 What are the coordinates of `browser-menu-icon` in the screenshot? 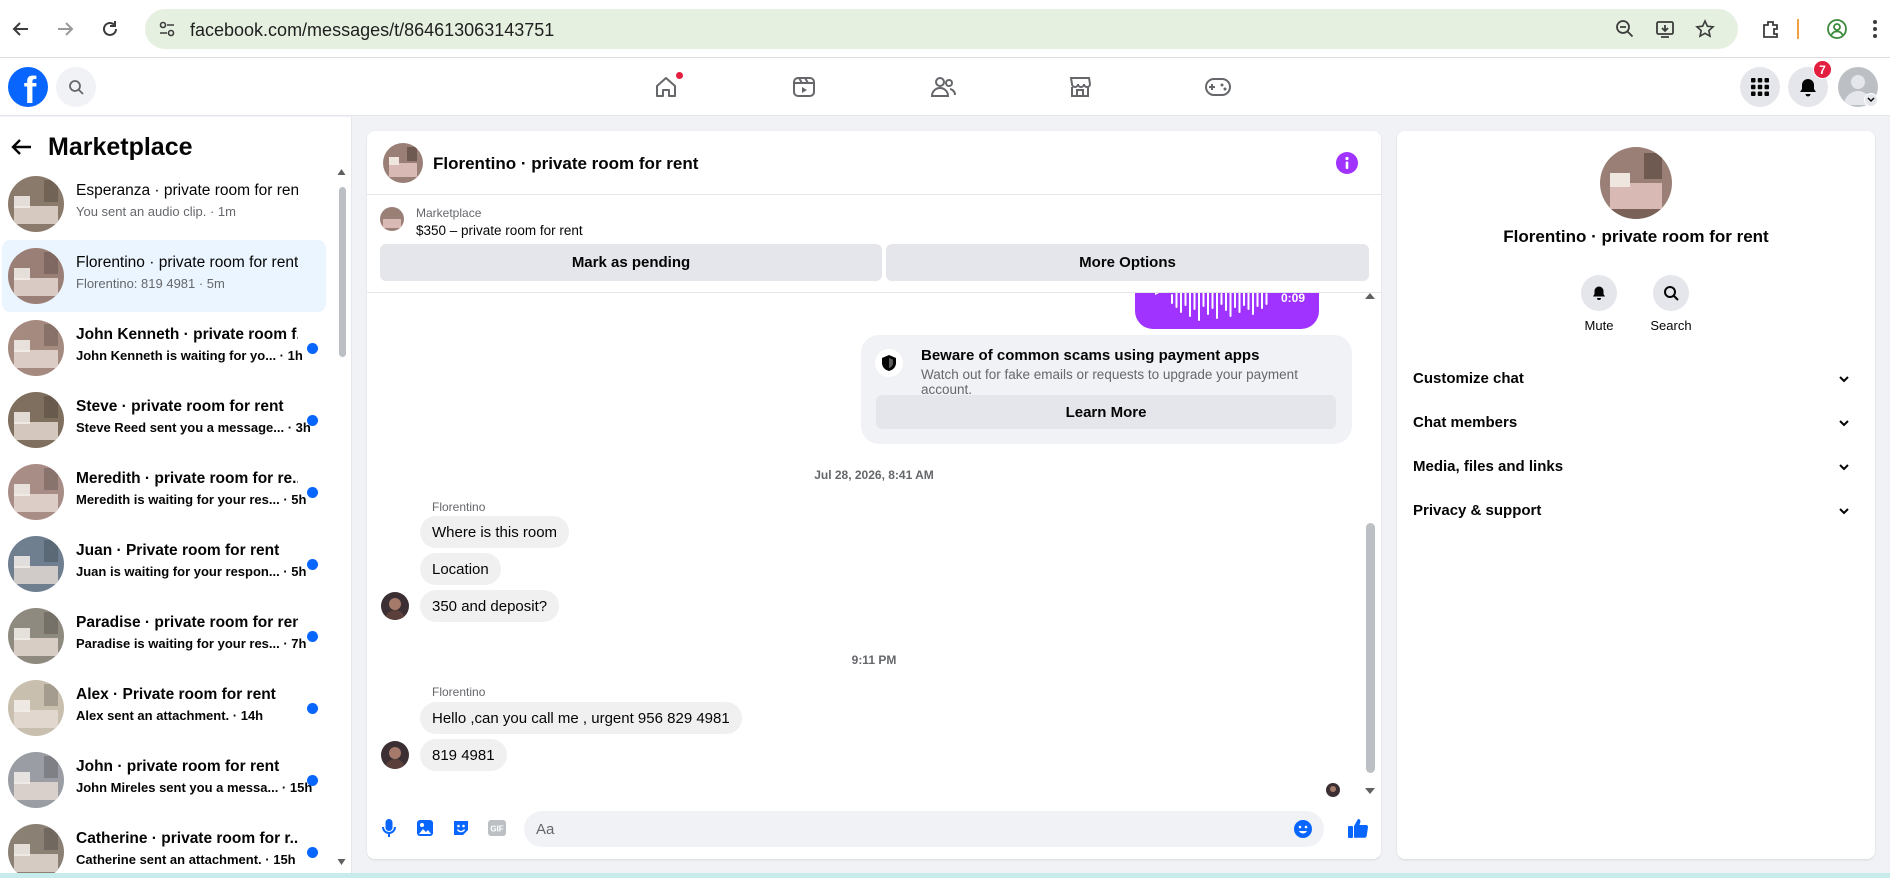 It's located at (1875, 29).